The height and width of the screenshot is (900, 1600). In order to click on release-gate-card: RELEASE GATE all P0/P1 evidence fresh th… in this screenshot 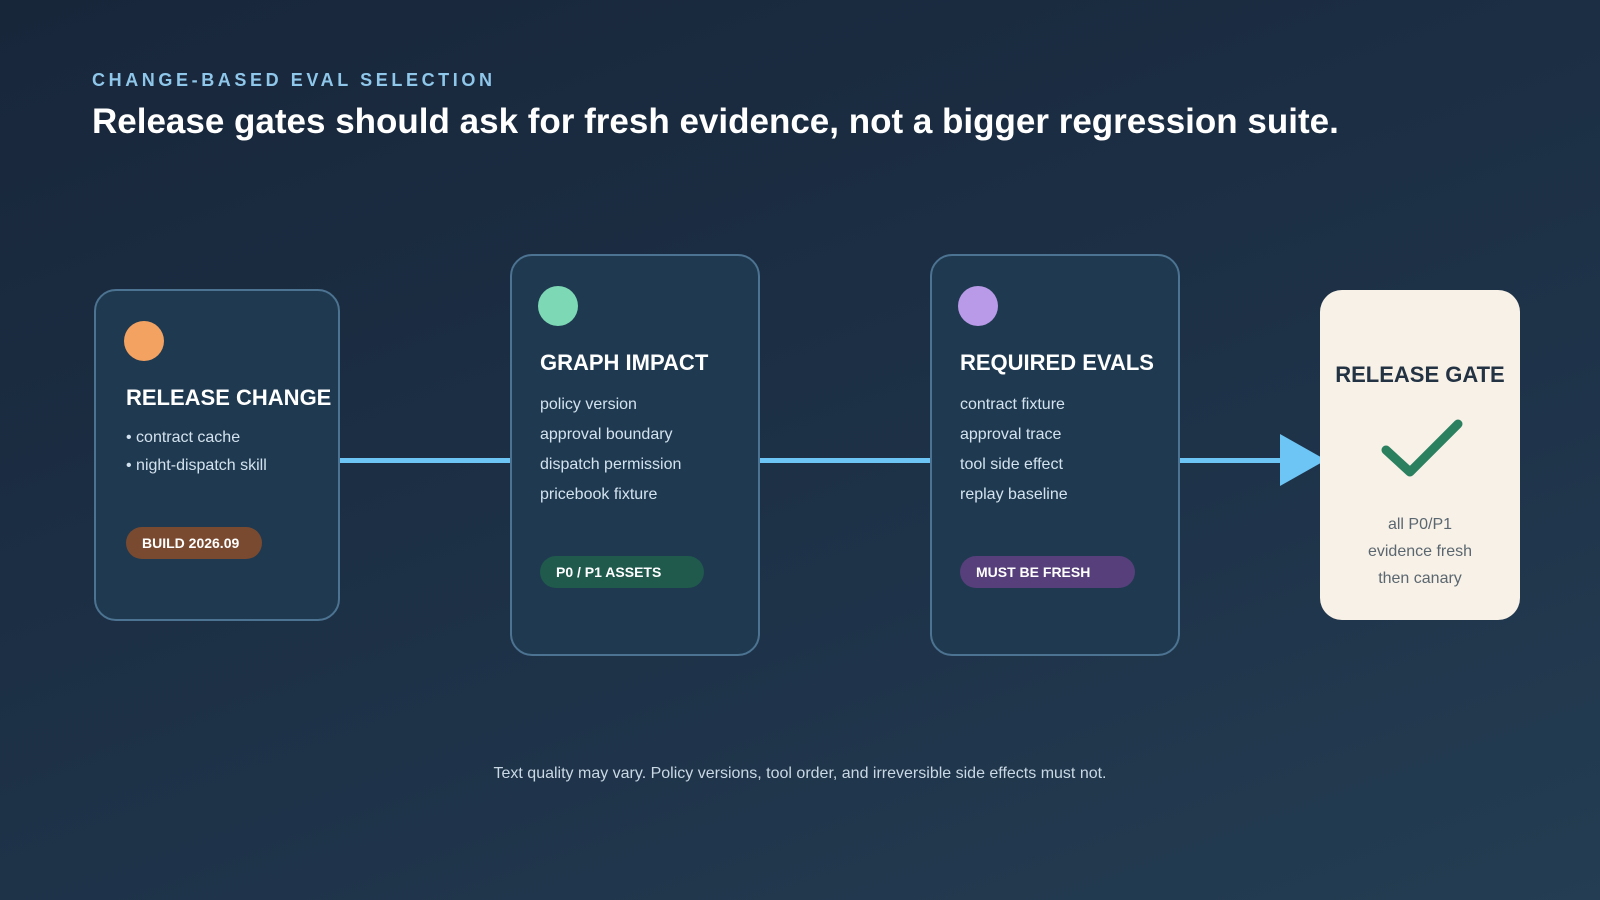, I will do `click(1420, 455)`.